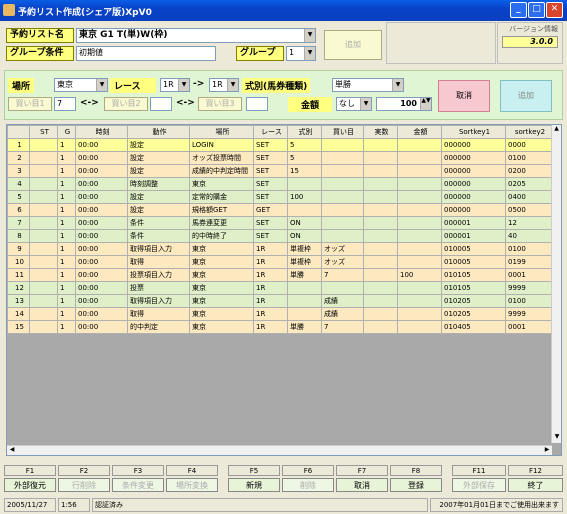  What do you see at coordinates (158, 327) in the screenshot?
I see `cell-action: 的中判定` at bounding box center [158, 327].